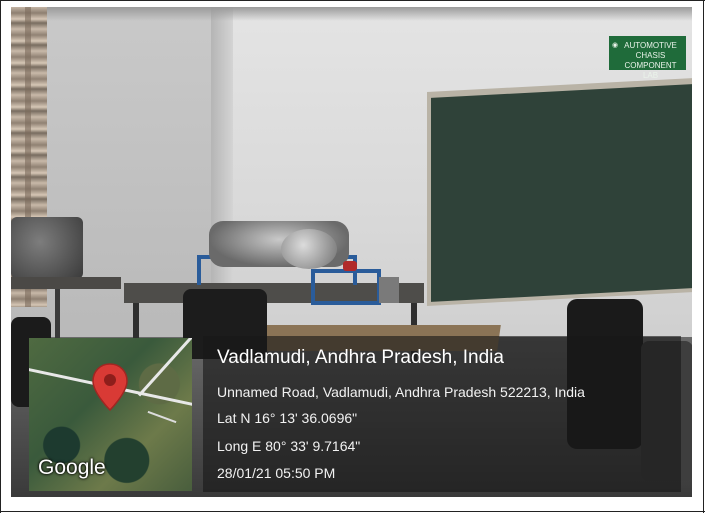  Describe the element at coordinates (352, 511) in the screenshot. I see `frame-bottom-line` at that location.